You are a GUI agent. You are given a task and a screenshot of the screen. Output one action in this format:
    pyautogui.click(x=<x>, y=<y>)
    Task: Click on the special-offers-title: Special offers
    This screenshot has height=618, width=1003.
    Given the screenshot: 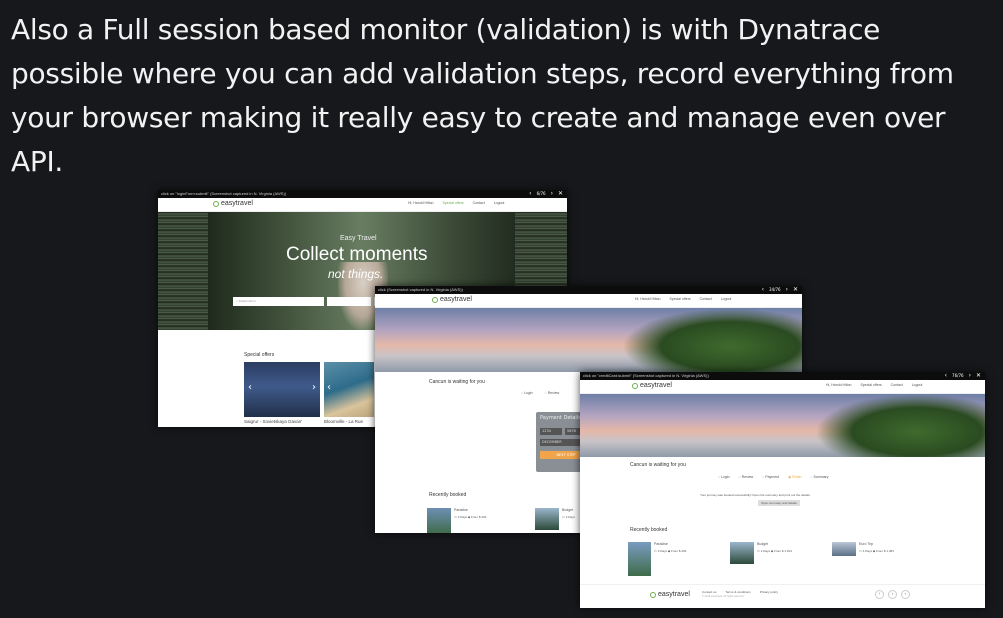 What is the action you would take?
    pyautogui.click(x=259, y=355)
    